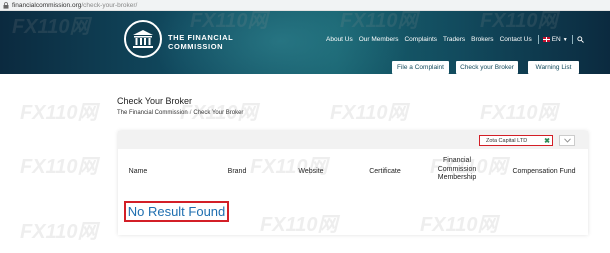 This screenshot has height=253, width=610. I want to click on nav-divider, so click(538, 39).